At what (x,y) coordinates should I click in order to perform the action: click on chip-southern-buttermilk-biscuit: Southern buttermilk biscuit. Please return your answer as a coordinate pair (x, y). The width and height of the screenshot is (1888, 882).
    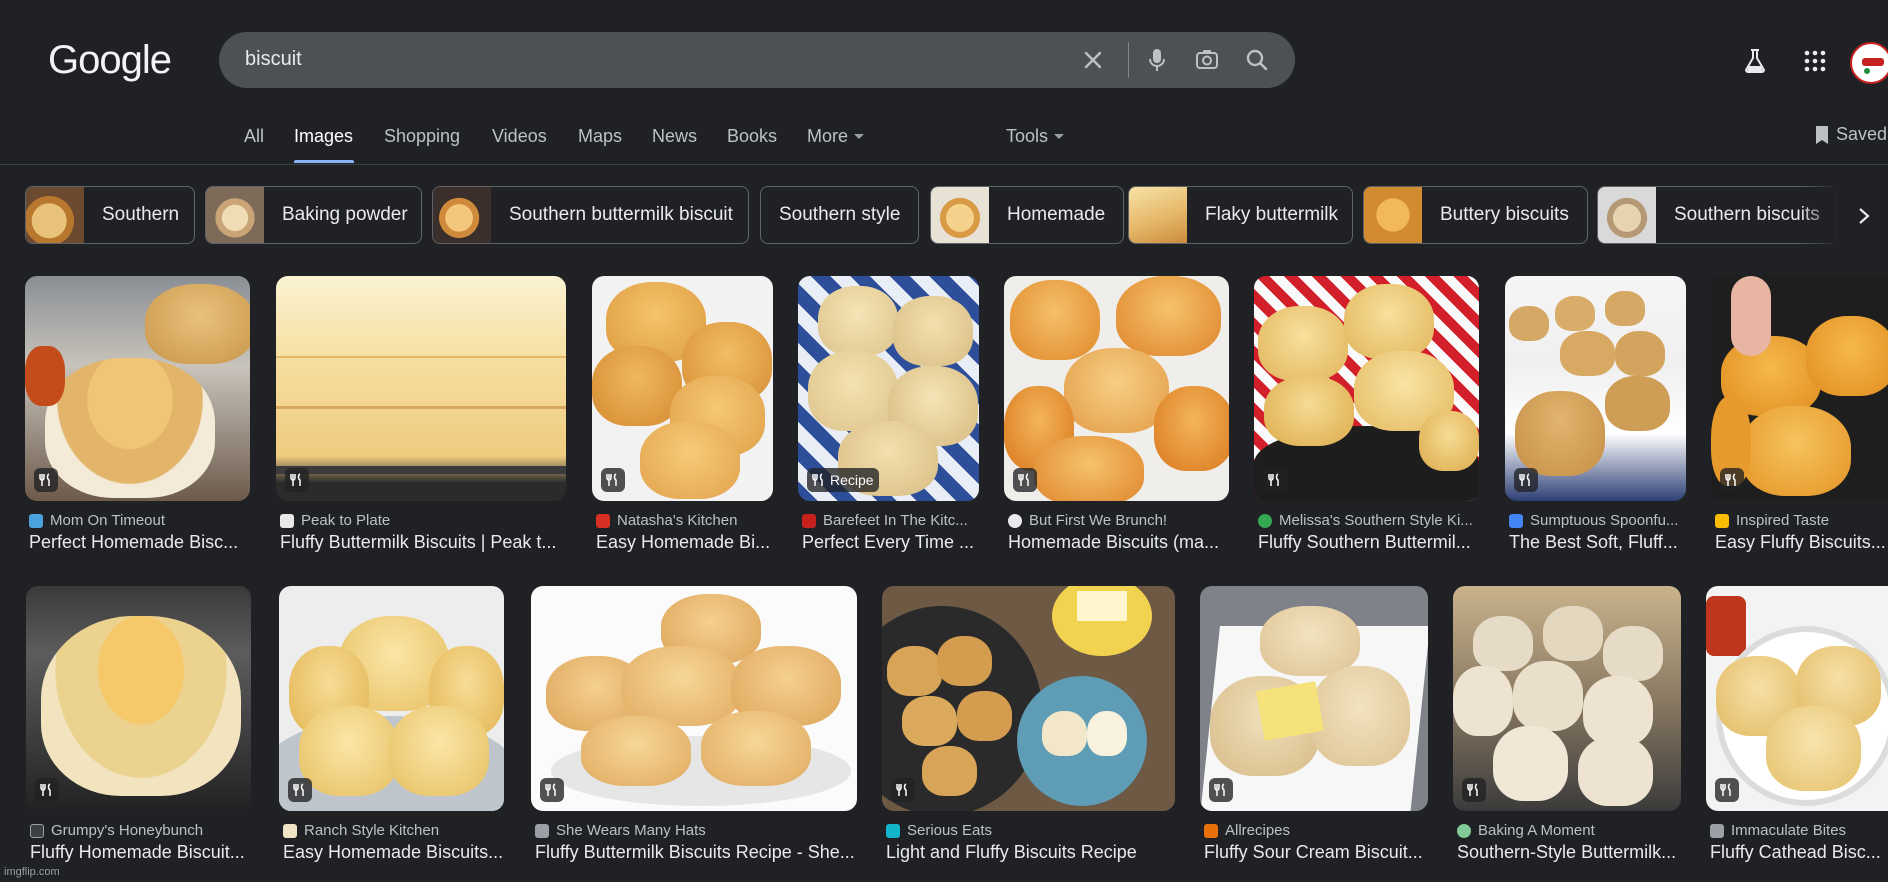
    Looking at the image, I should click on (590, 215).